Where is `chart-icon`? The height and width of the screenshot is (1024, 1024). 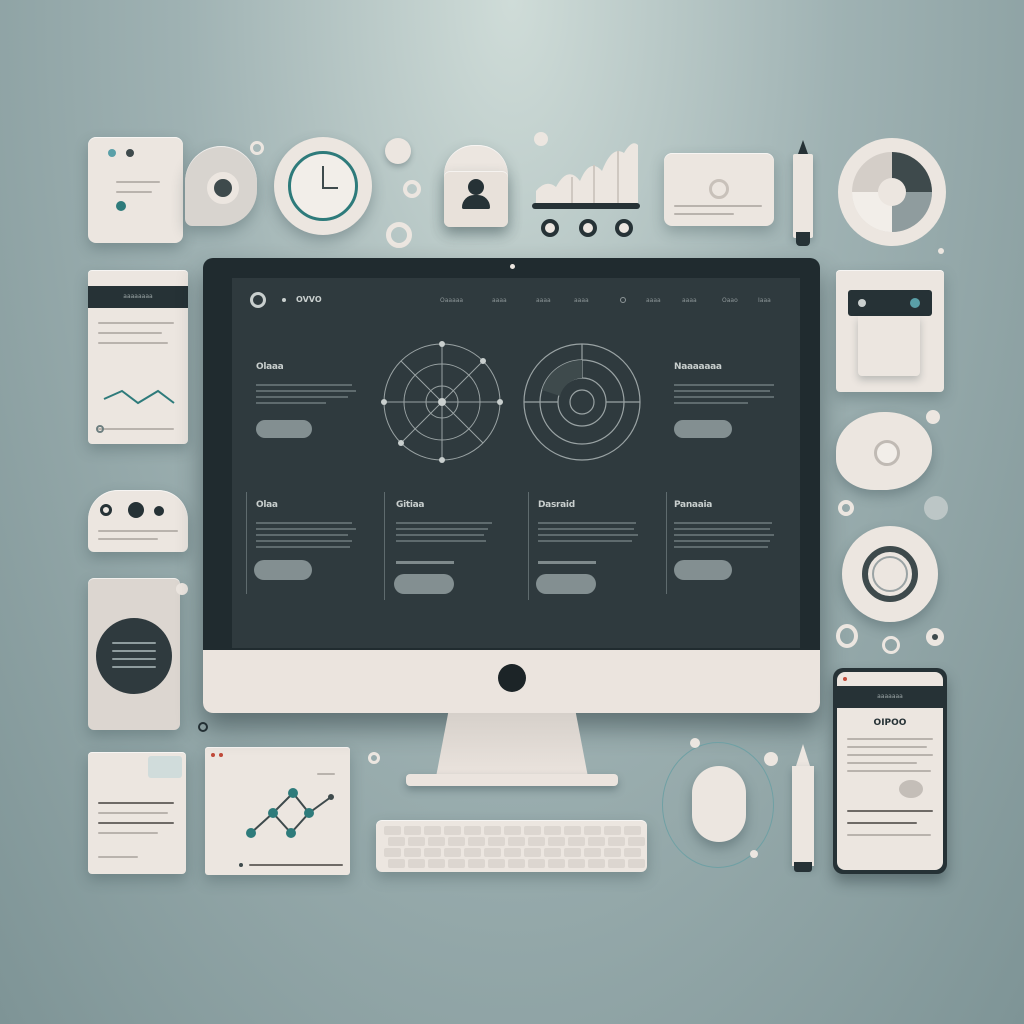 chart-icon is located at coordinates (586, 190).